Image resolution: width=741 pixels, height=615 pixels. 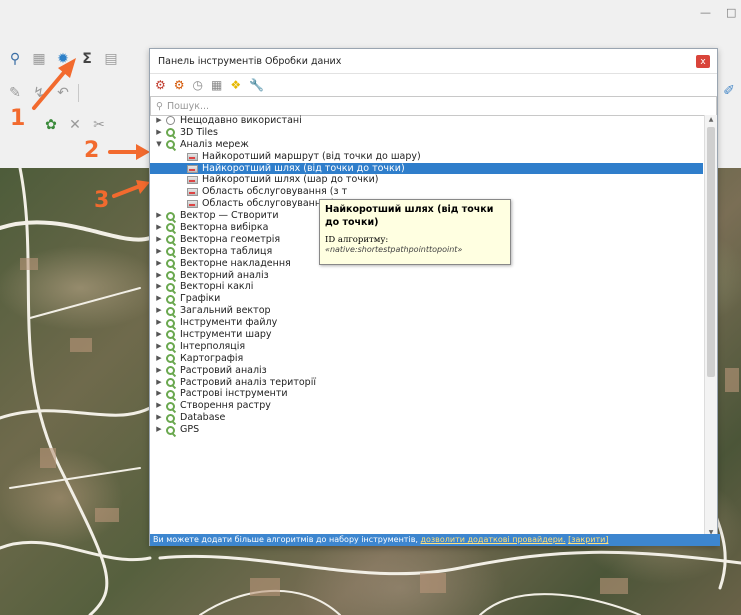 What do you see at coordinates (426, 168) in the screenshot?
I see `algorithm-item: Найкоротший шлях (від точки до точки)` at bounding box center [426, 168].